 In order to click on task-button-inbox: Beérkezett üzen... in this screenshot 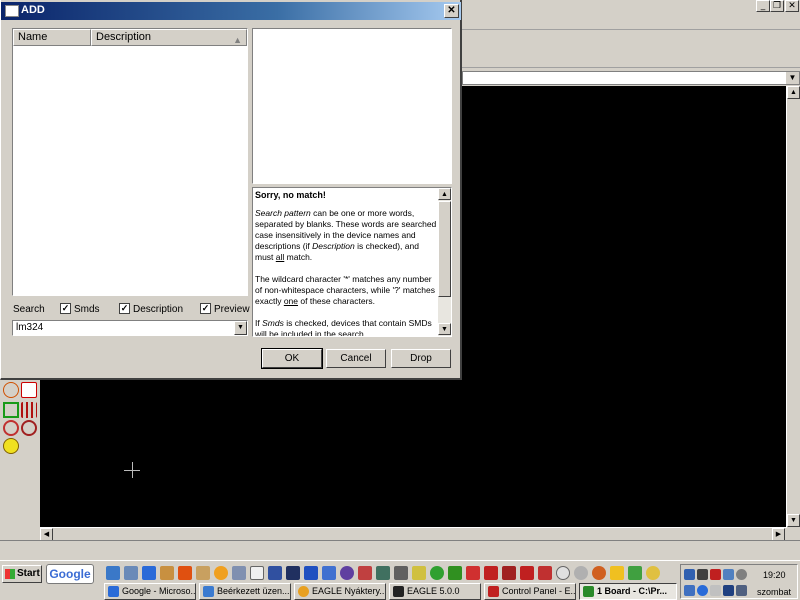, I will do `click(245, 591)`.